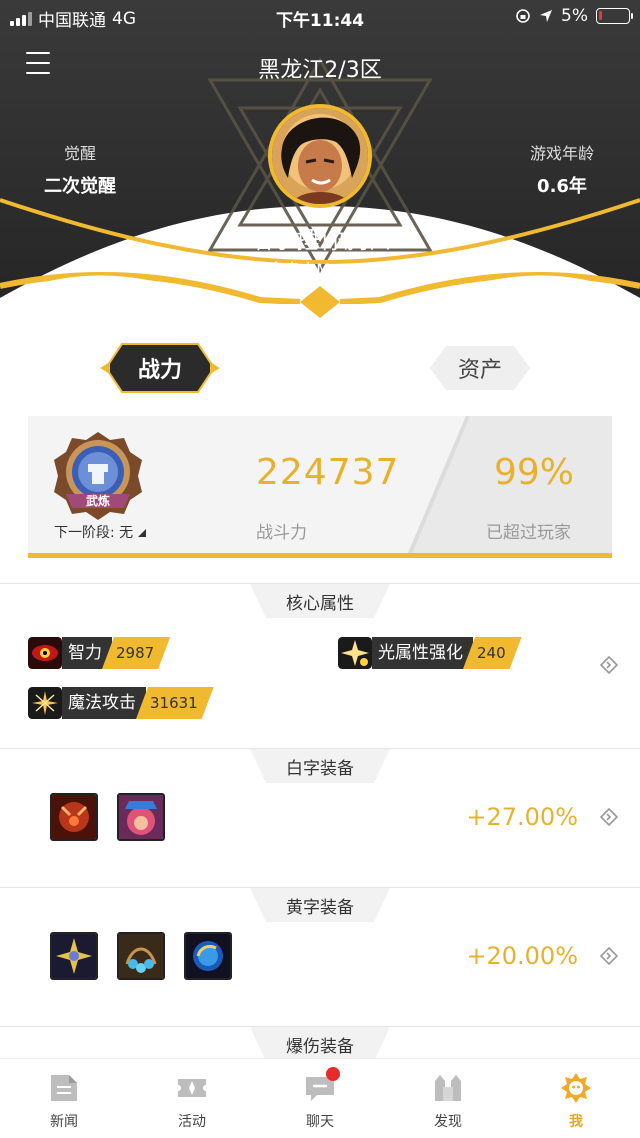 The image size is (640, 1138). What do you see at coordinates (320, 907) in the screenshot?
I see `section-title-yellow-equip: 黄字装备` at bounding box center [320, 907].